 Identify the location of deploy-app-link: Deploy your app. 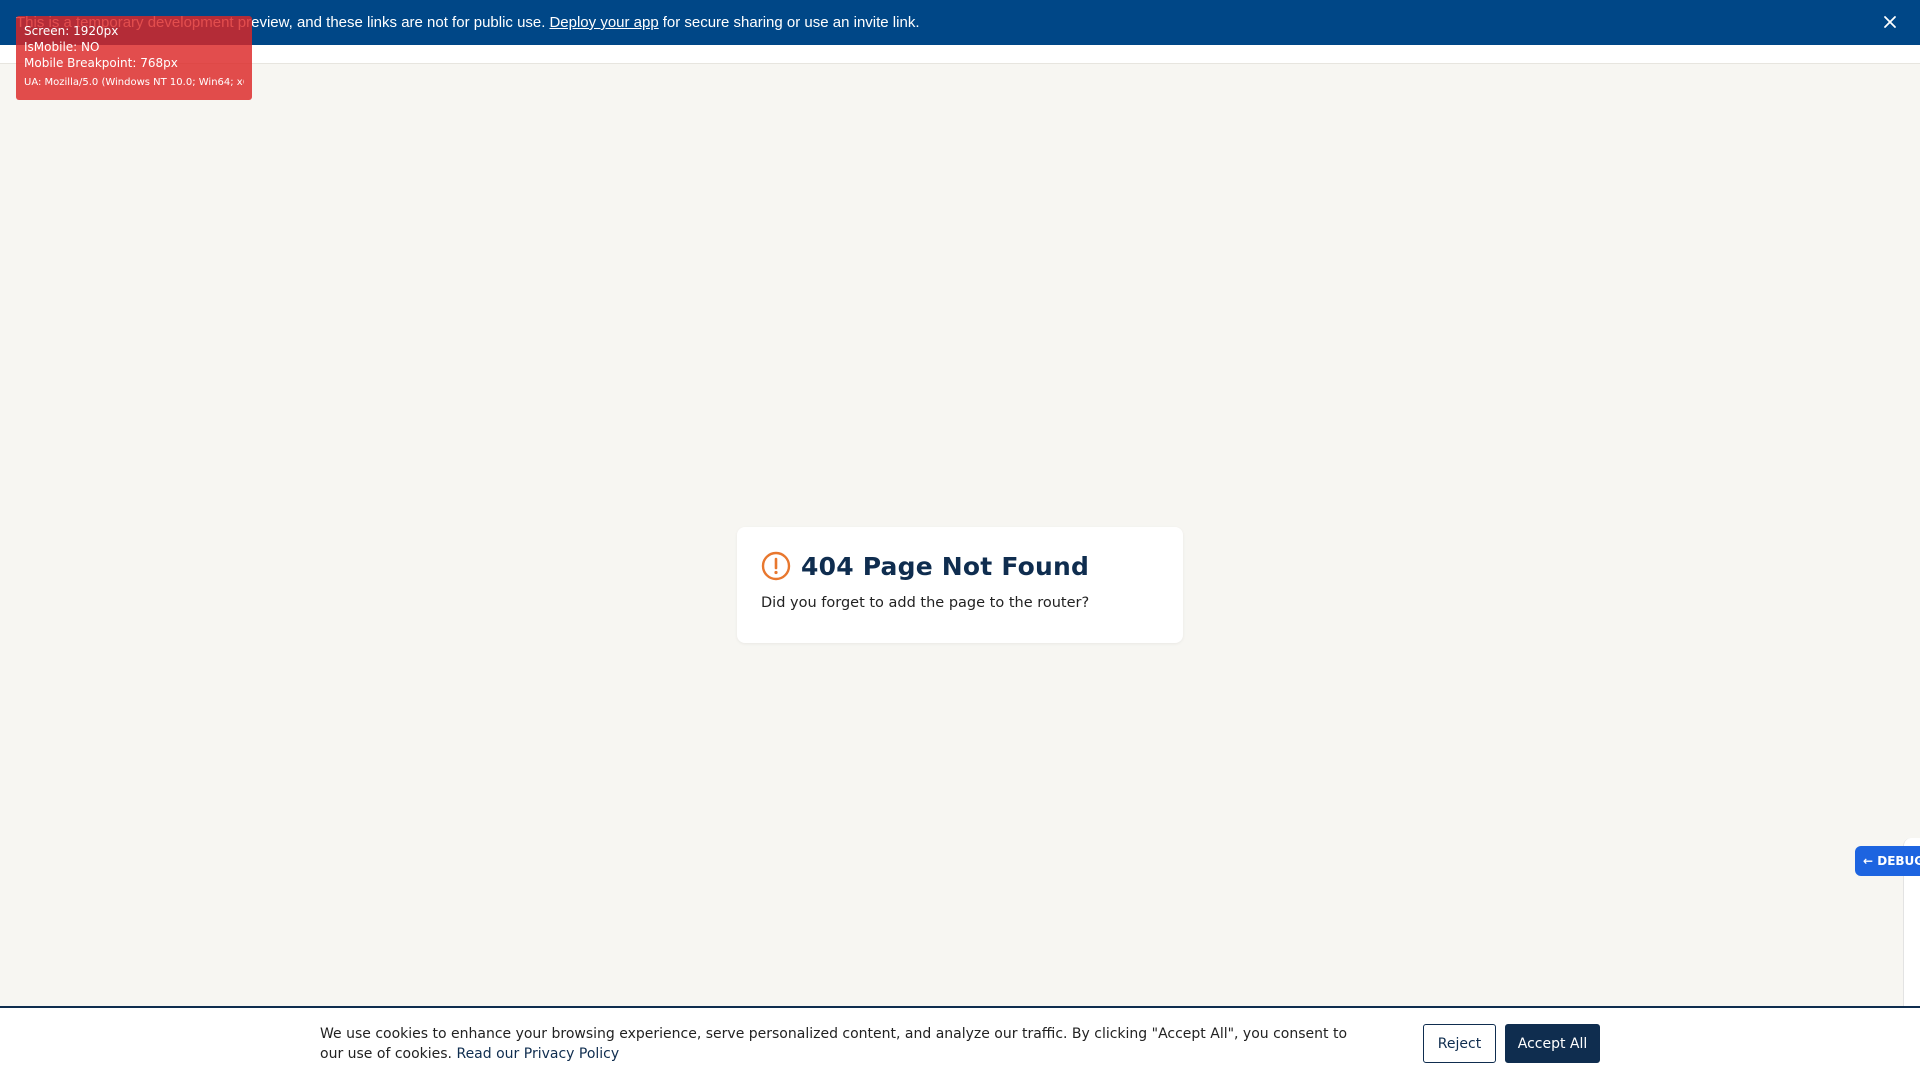
(603, 22).